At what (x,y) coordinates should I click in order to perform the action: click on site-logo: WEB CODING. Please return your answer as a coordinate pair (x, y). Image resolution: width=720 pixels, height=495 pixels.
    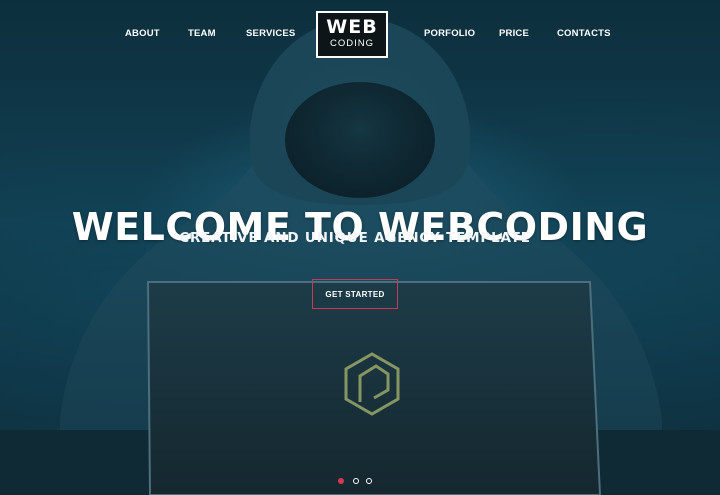
    Looking at the image, I should click on (352, 34).